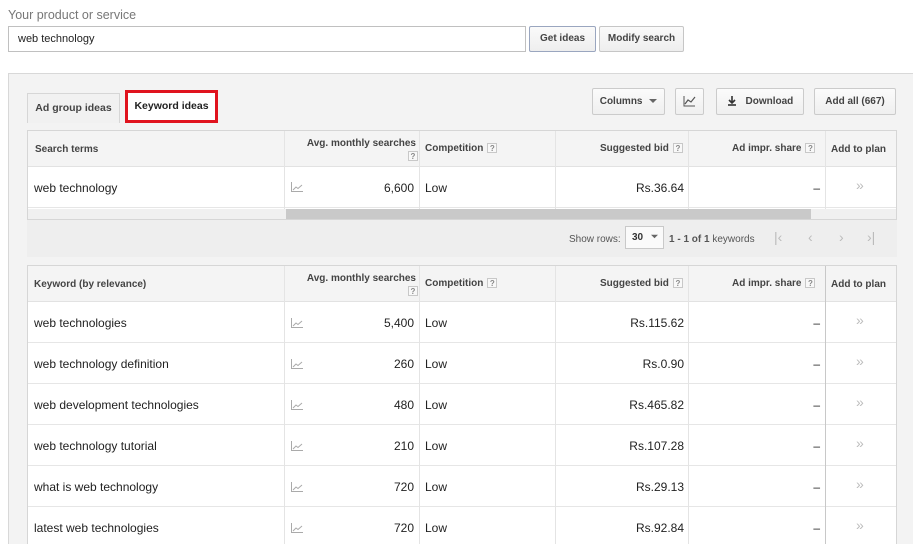 The image size is (913, 544). What do you see at coordinates (398, 188) in the screenshot?
I see `avg-searches-cell: 6,600` at bounding box center [398, 188].